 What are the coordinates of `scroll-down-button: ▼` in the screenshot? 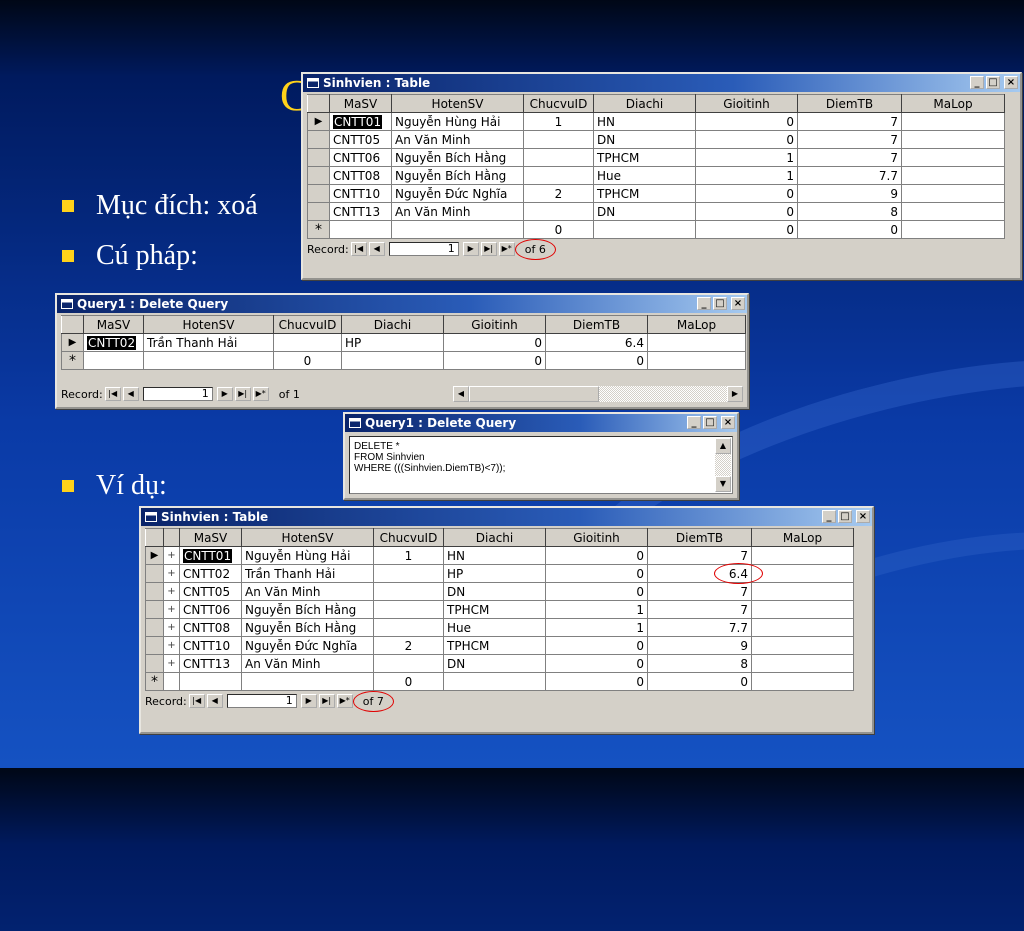 It's located at (723, 484).